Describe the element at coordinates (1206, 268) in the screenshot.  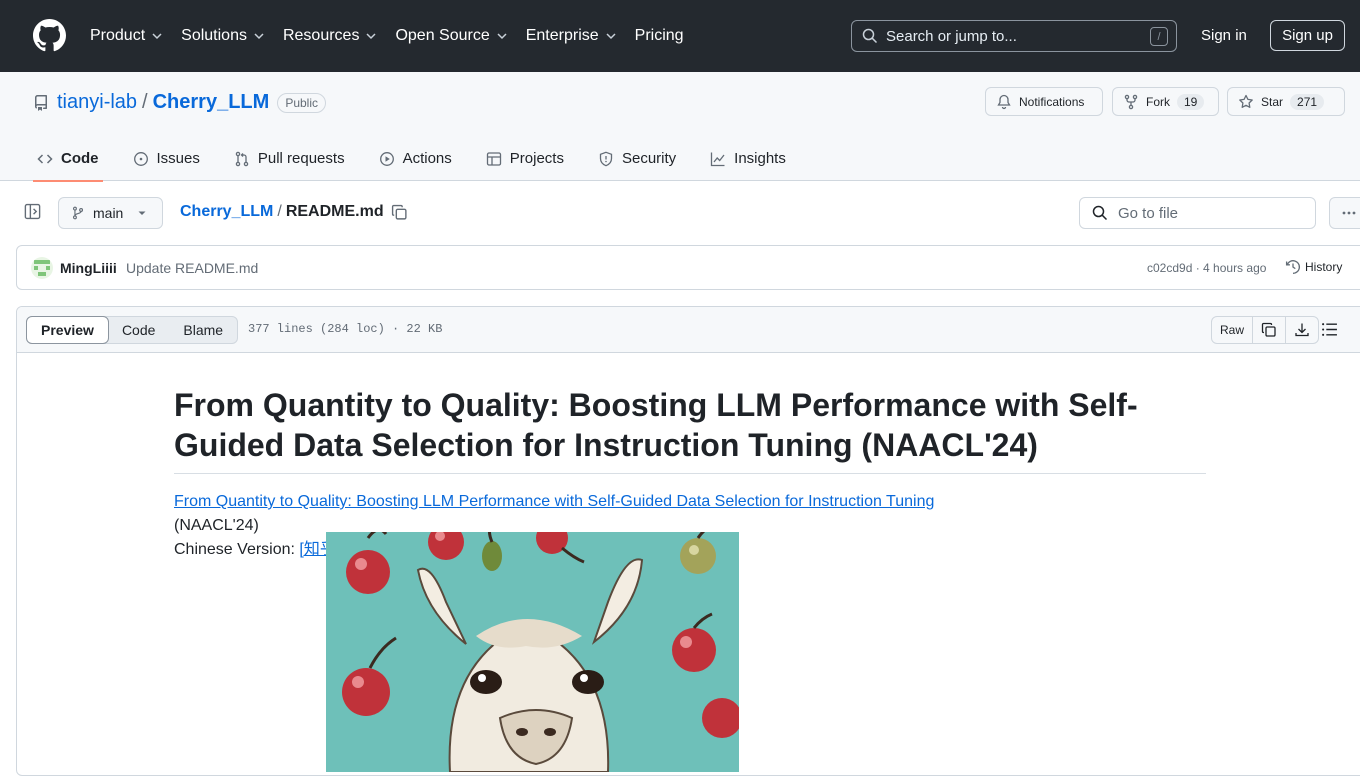
I see `commit-sha-time: c02cd9d · 4 hours ago` at that location.